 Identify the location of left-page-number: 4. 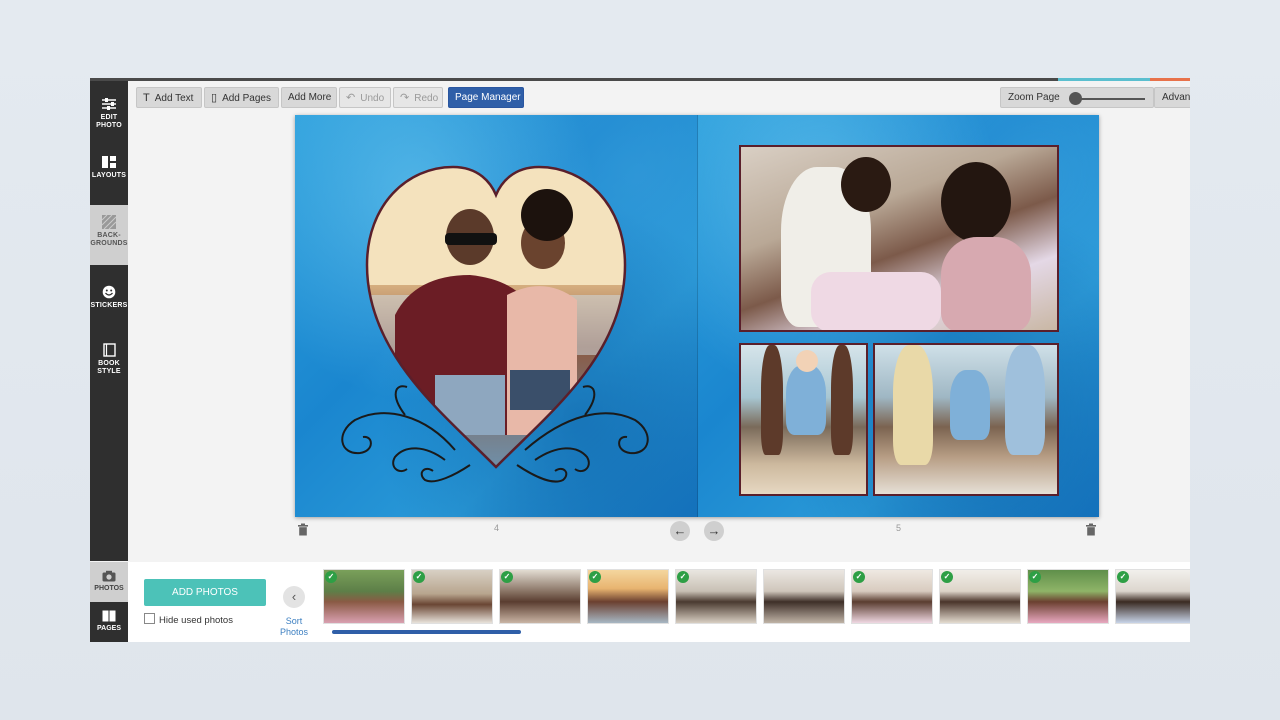
(497, 528).